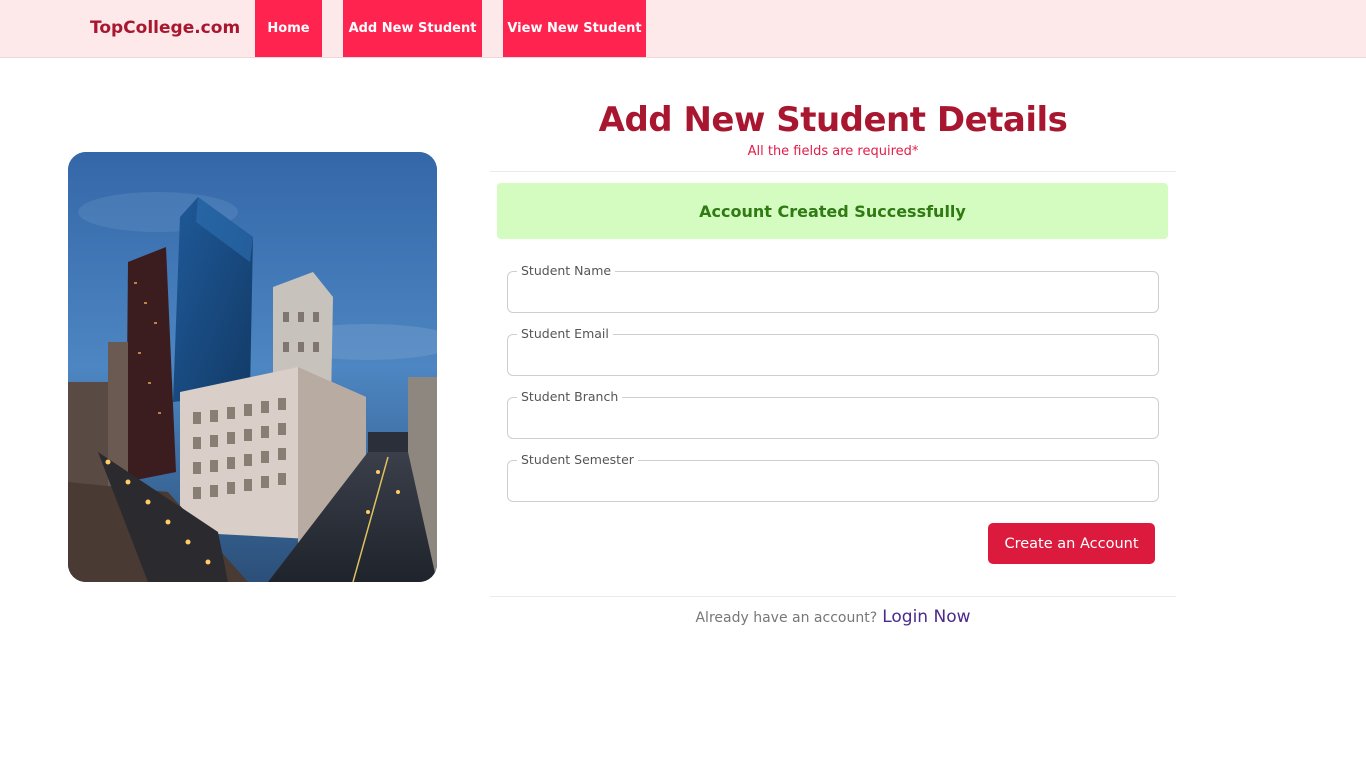 Image resolution: width=1366 pixels, height=768 pixels. Describe the element at coordinates (288, 28) in the screenshot. I see `nav-home-button: Home` at that location.